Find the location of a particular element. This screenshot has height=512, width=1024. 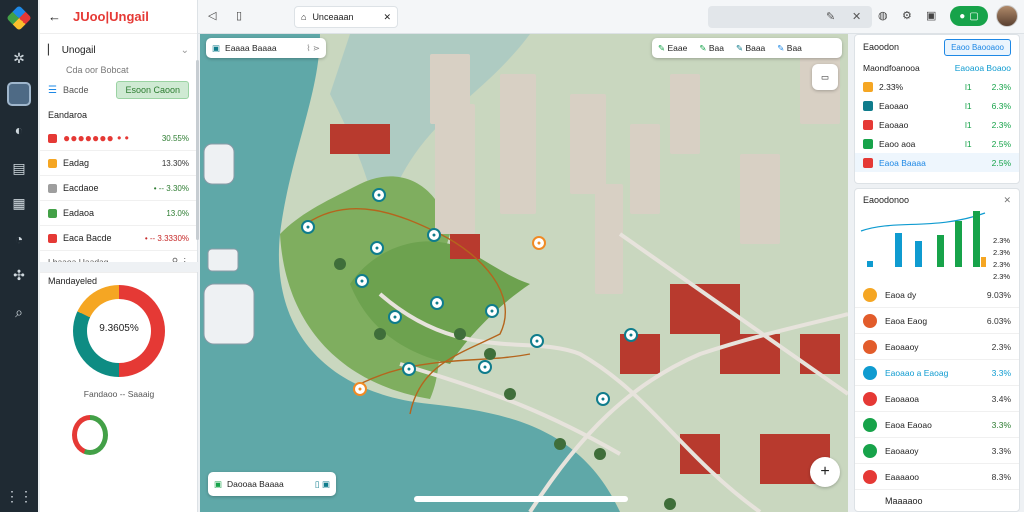

item-value: 8.3% is located at coordinates (1001, 476).